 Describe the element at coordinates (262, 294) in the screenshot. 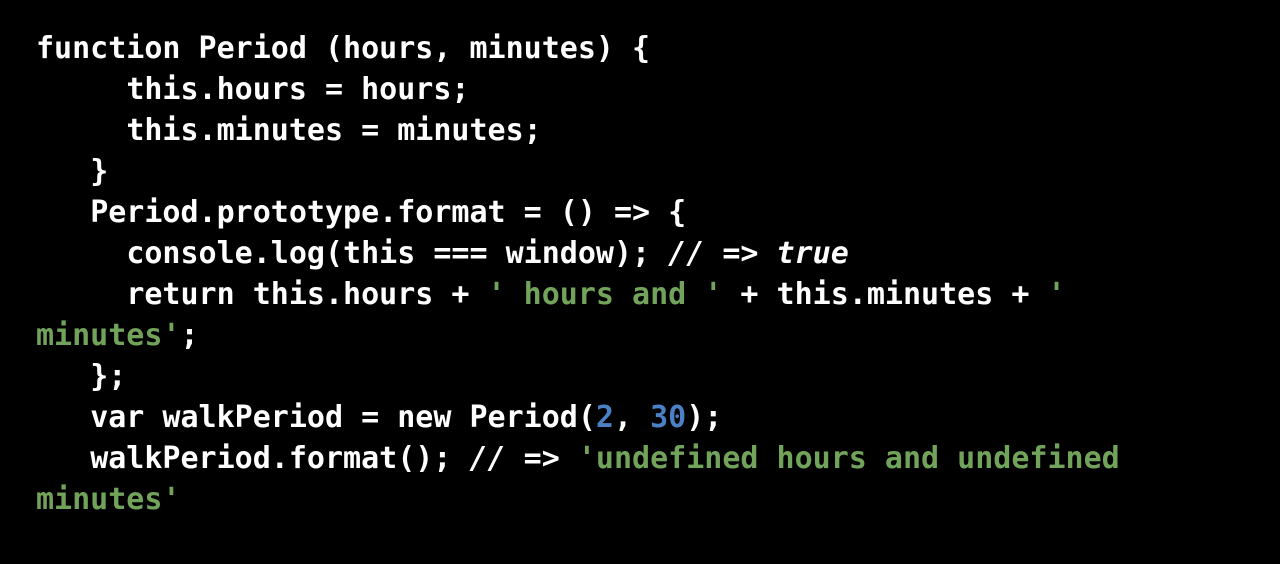

I see `code-token-plain: return this.hours +` at that location.